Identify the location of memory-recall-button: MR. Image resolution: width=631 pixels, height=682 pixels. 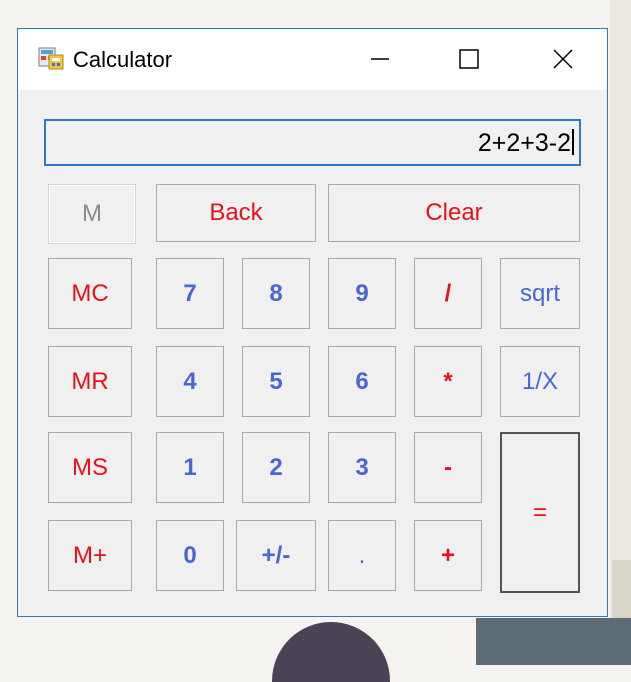
(90, 381).